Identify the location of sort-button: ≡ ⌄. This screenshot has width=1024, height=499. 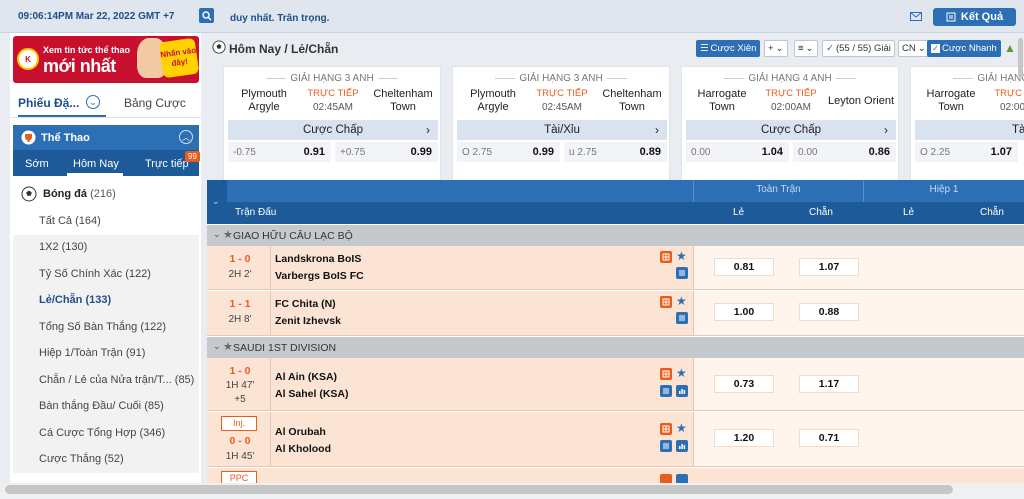
(806, 48).